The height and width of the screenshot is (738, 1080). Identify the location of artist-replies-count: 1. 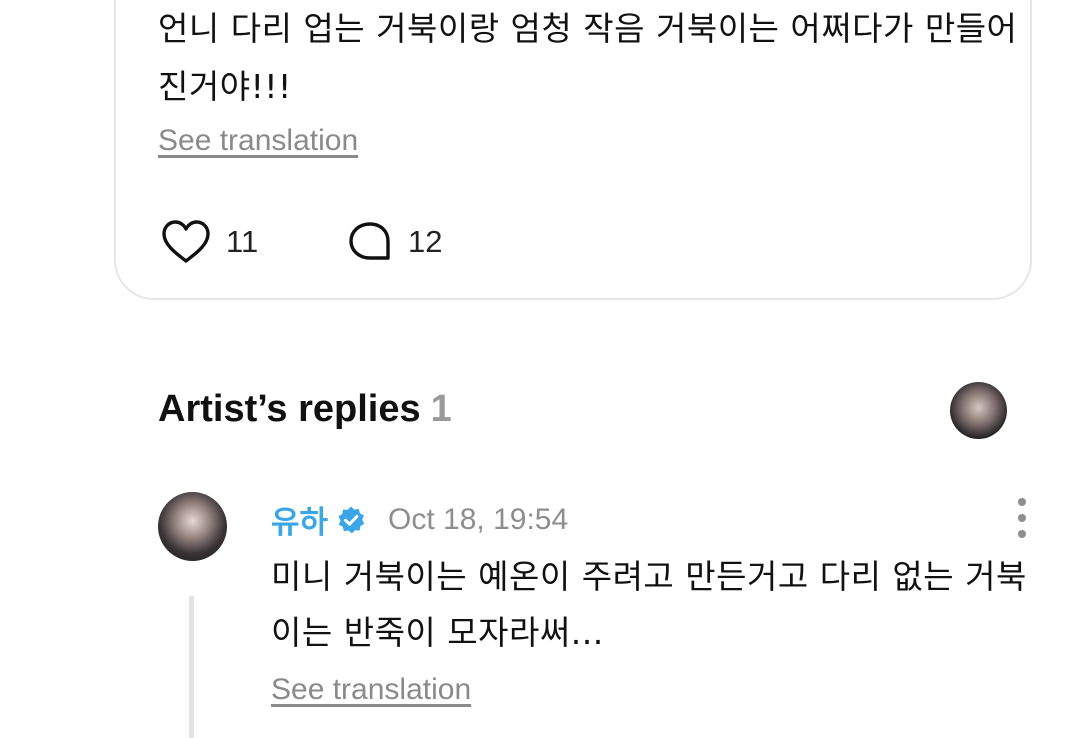
(441, 409).